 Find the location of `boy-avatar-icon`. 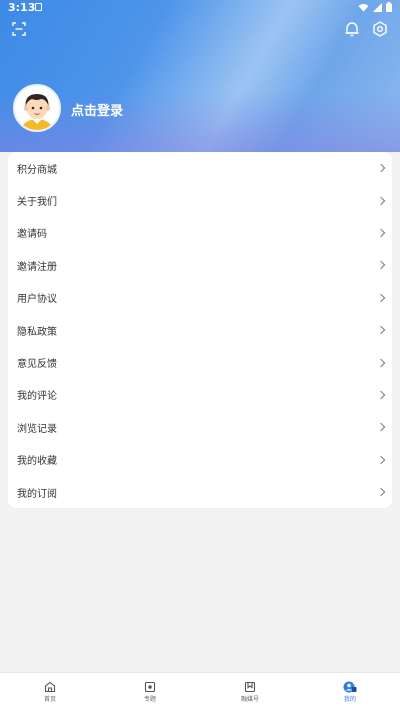

boy-avatar-icon is located at coordinates (37, 108).